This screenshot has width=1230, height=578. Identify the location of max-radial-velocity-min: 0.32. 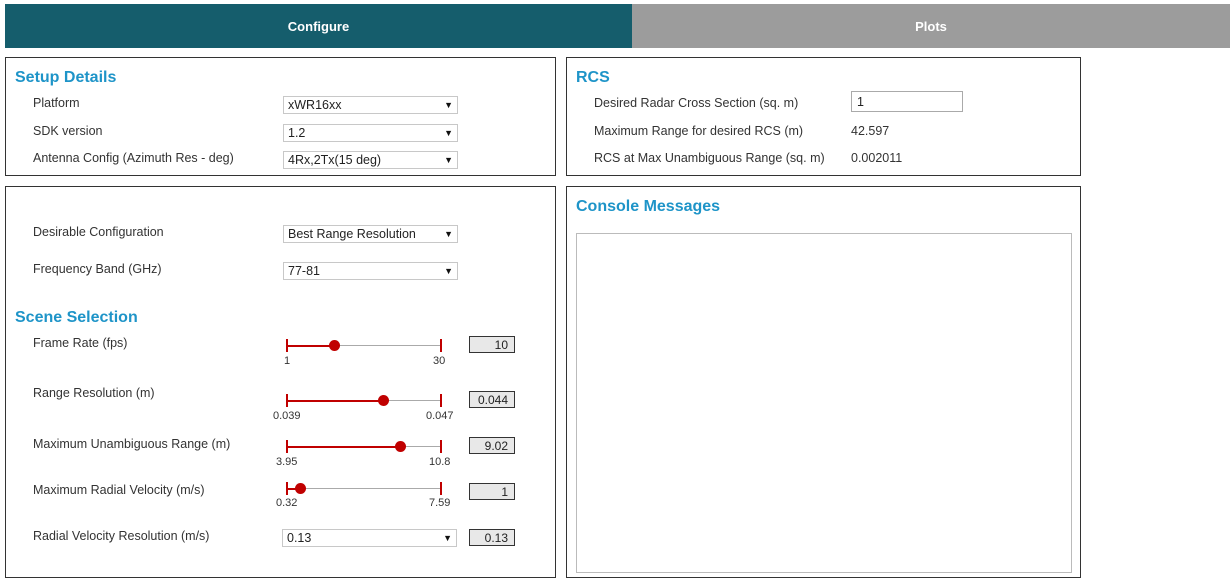
(287, 503).